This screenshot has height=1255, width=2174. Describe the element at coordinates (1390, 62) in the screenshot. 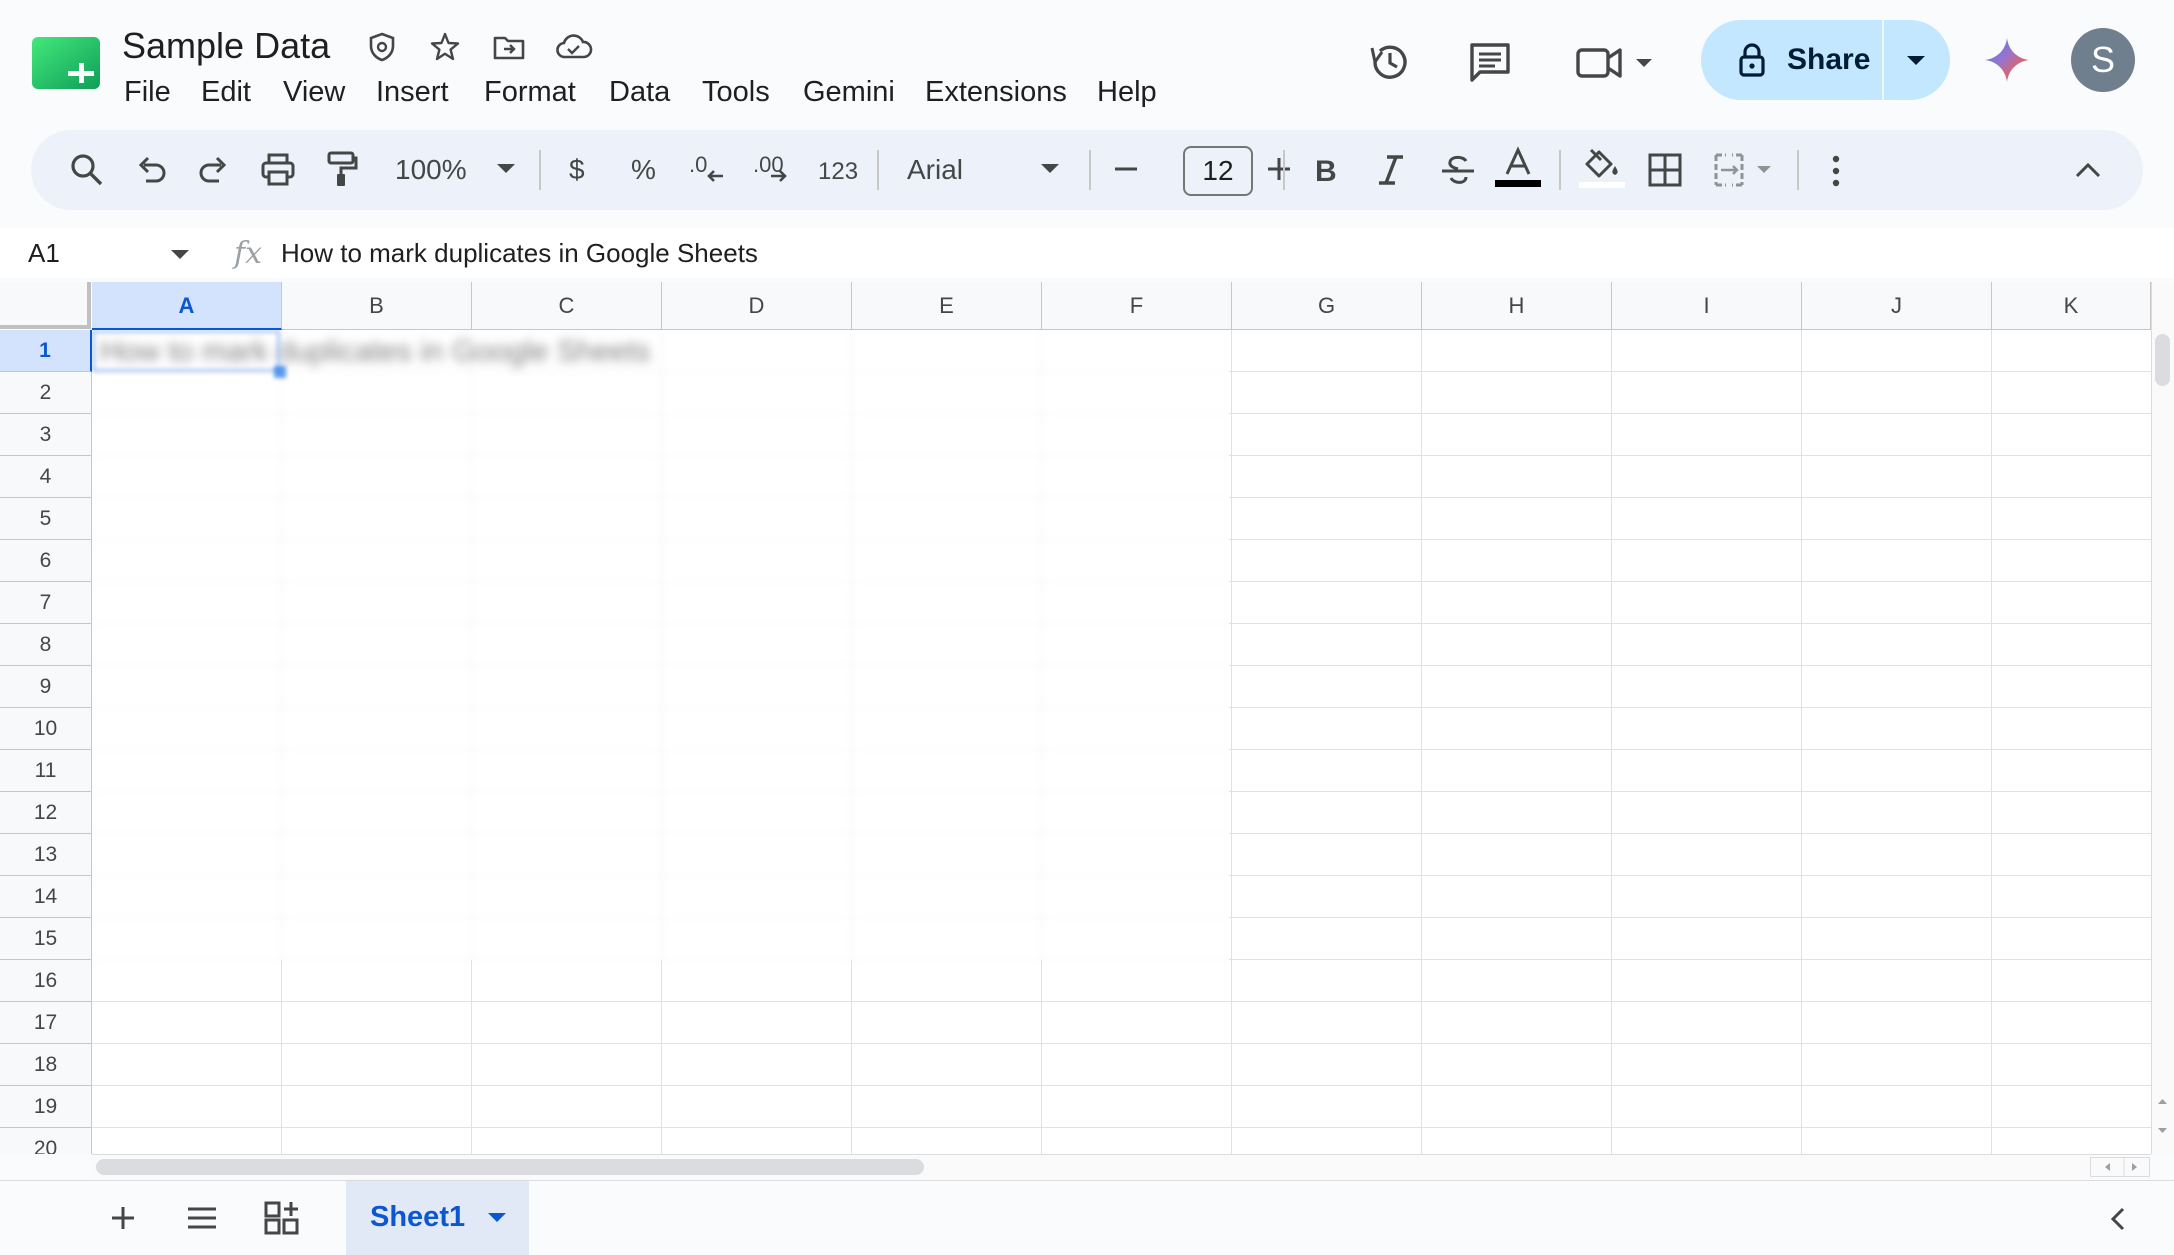

I see `version-history-icon` at that location.